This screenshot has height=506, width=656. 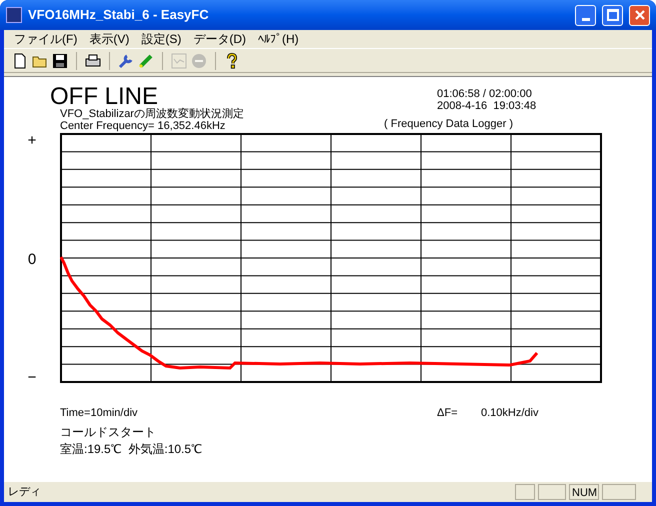 What do you see at coordinates (104, 97) in the screenshot?
I see `connection-status: OFF LINE` at bounding box center [104, 97].